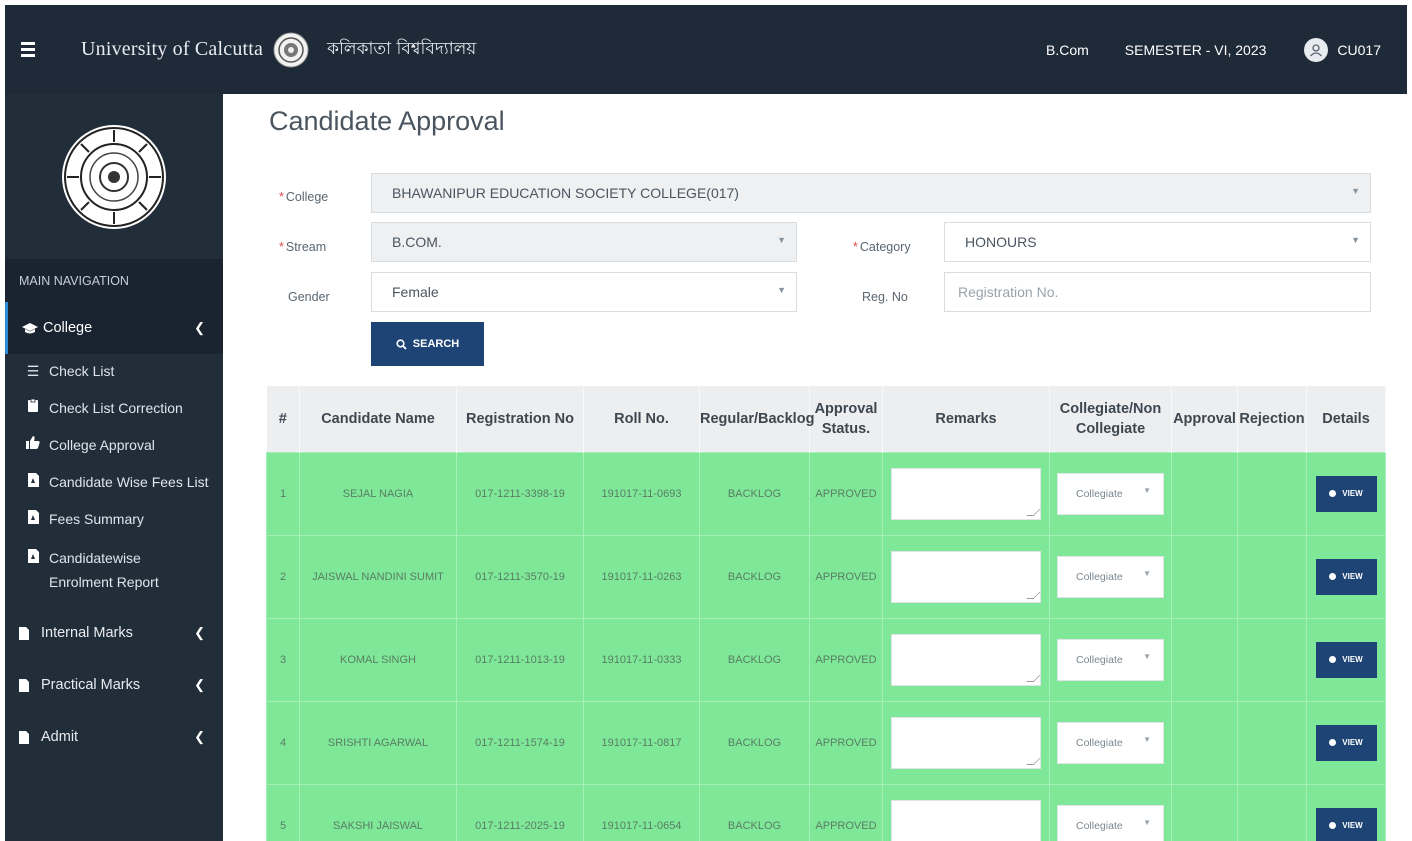 The image size is (1412, 841). Describe the element at coordinates (1110, 419) in the screenshot. I see `col-collegiate: Collegiate/Non Collegiate` at that location.